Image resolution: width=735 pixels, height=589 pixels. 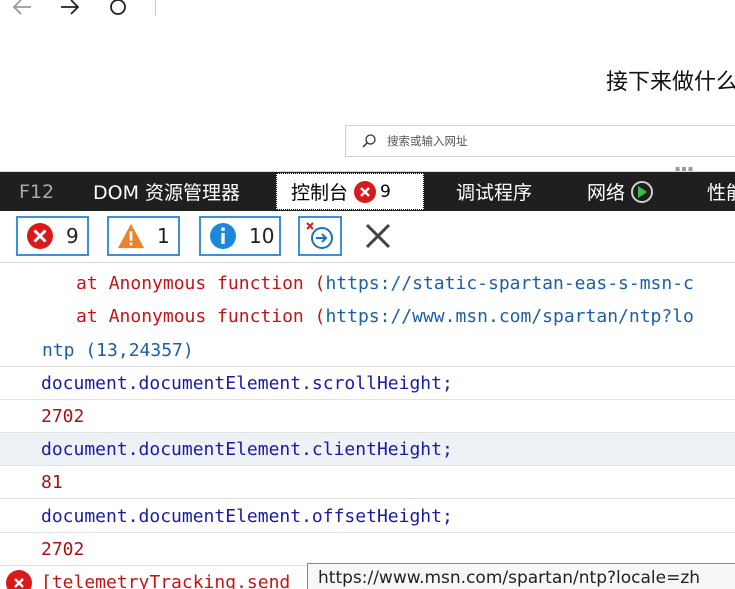 I want to click on tab-console: 控制台 9, so click(x=350, y=191).